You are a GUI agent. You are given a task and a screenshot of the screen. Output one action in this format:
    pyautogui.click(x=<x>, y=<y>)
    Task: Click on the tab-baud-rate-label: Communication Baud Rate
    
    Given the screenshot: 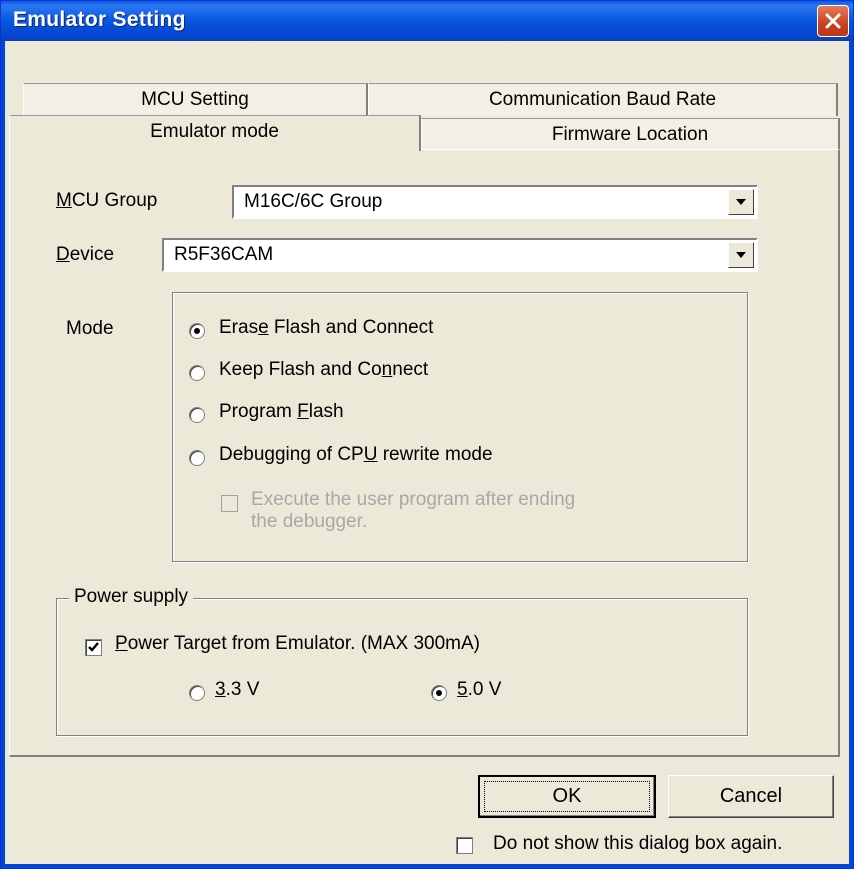 What is the action you would take?
    pyautogui.click(x=602, y=99)
    